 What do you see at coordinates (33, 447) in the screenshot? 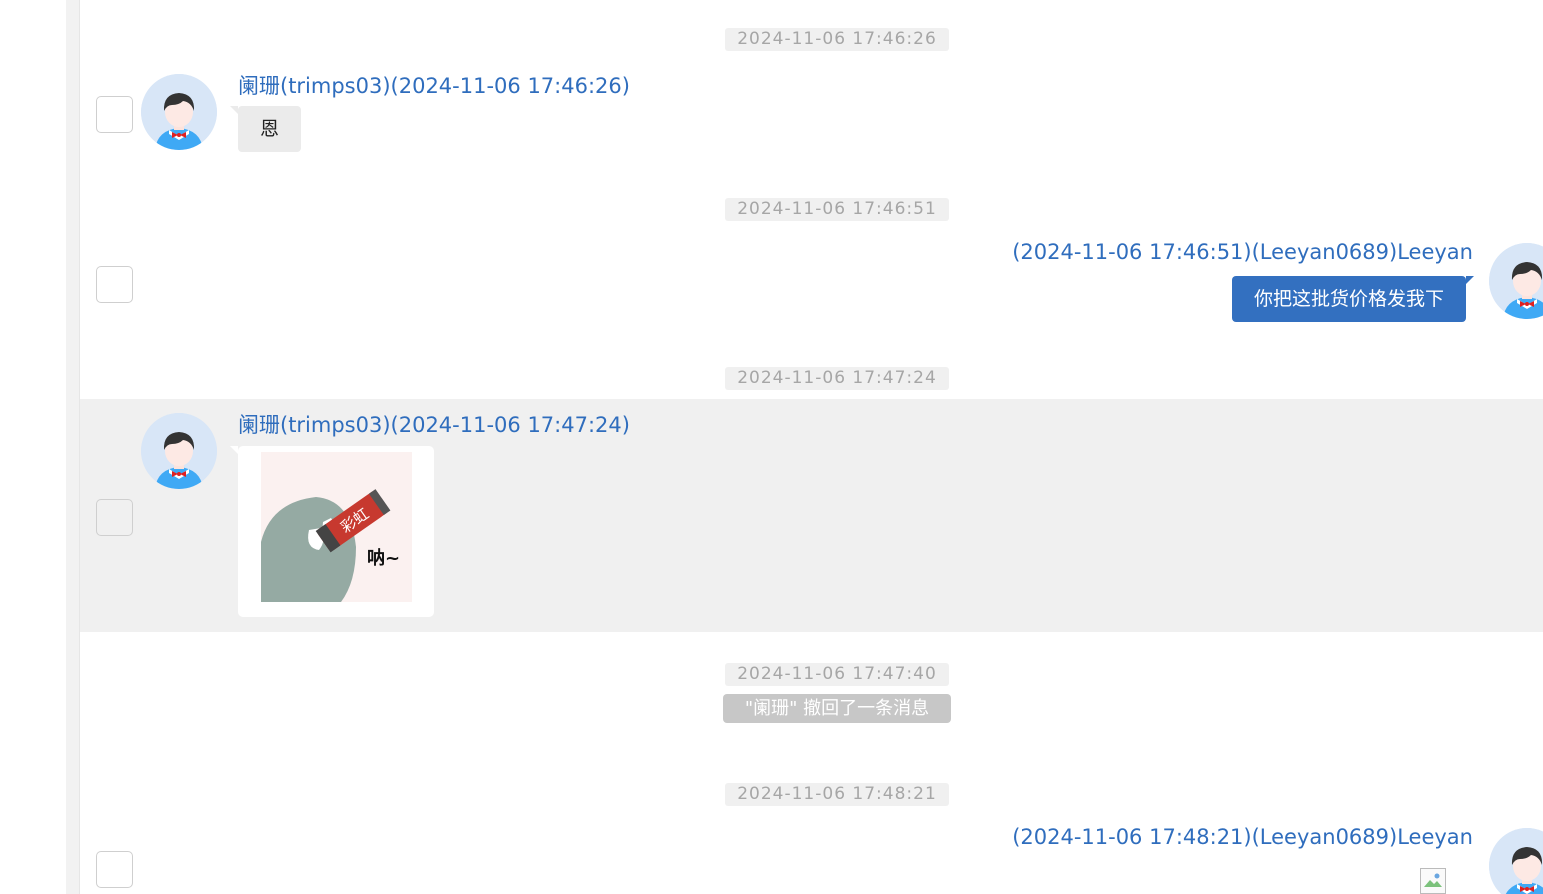
I see `left-panel` at bounding box center [33, 447].